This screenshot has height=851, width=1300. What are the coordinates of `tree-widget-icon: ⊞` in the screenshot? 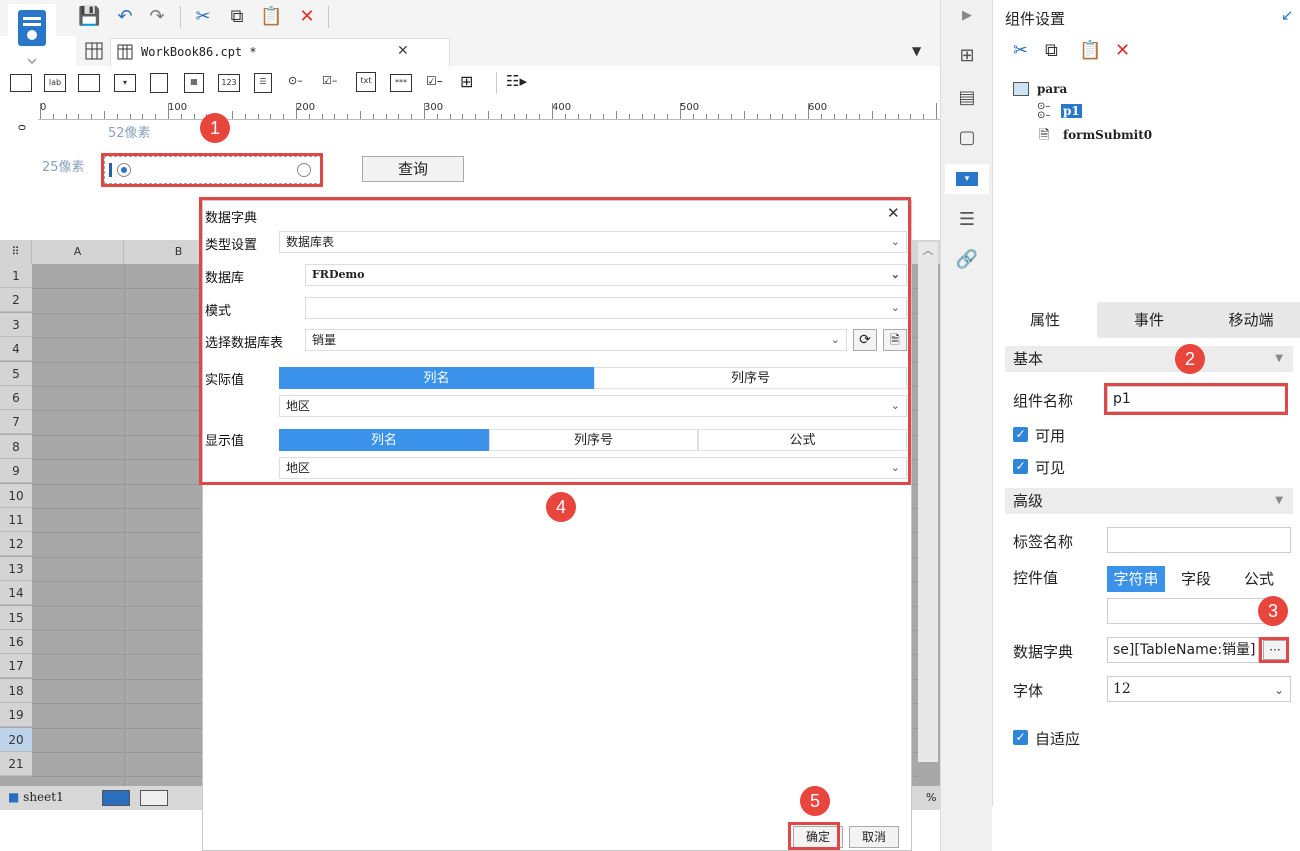 It's located at (466, 81).